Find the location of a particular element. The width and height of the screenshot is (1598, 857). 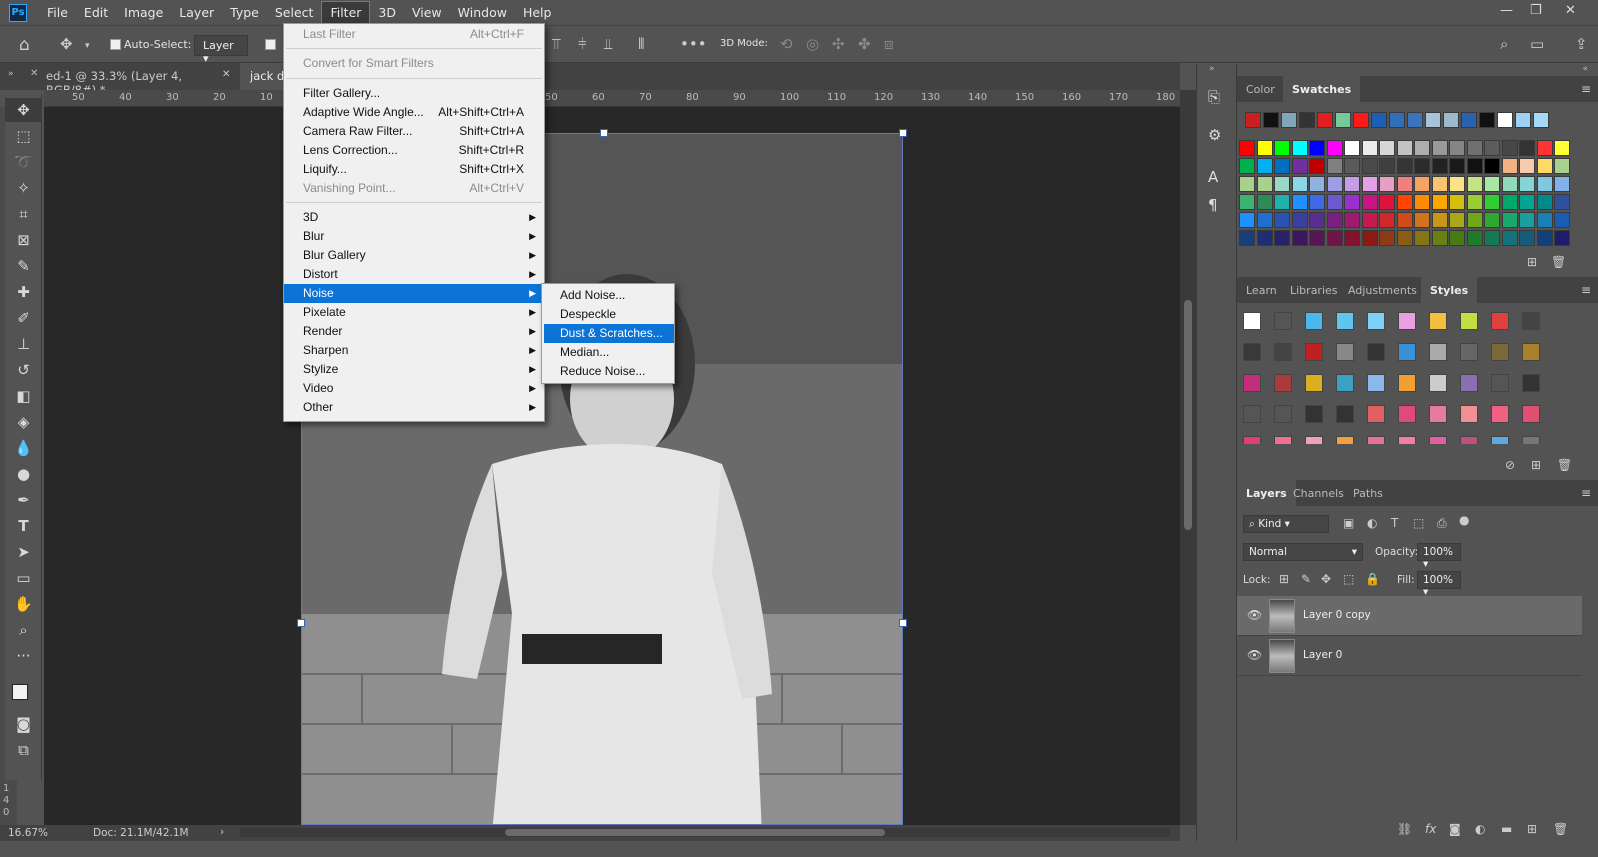

lock-position-icon: ✥ is located at coordinates (1326, 579).